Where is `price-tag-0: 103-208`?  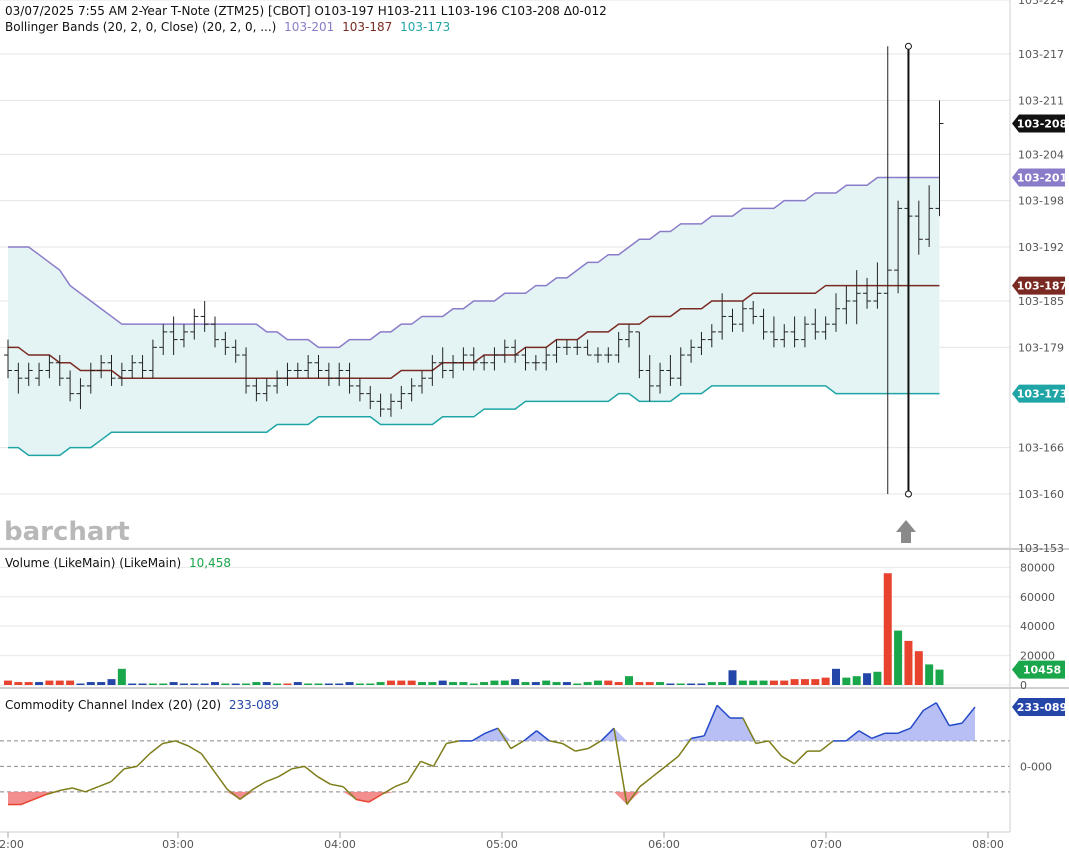 price-tag-0: 103-208 is located at coordinates (1040, 123).